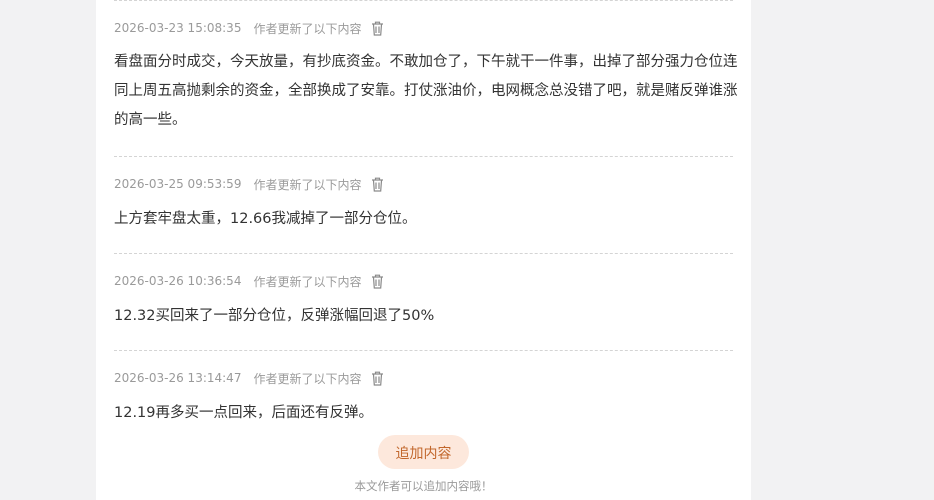  I want to click on update-meta: 2026-03-26 10:36:54 作者更新了以下内容, so click(423, 281).